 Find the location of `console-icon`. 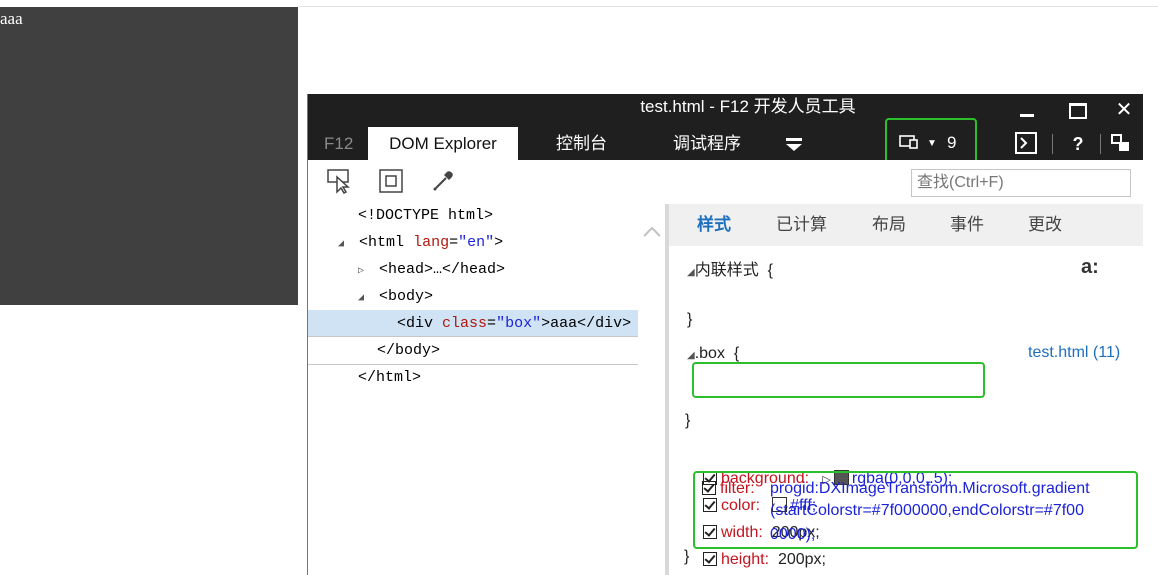

console-icon is located at coordinates (1026, 144).